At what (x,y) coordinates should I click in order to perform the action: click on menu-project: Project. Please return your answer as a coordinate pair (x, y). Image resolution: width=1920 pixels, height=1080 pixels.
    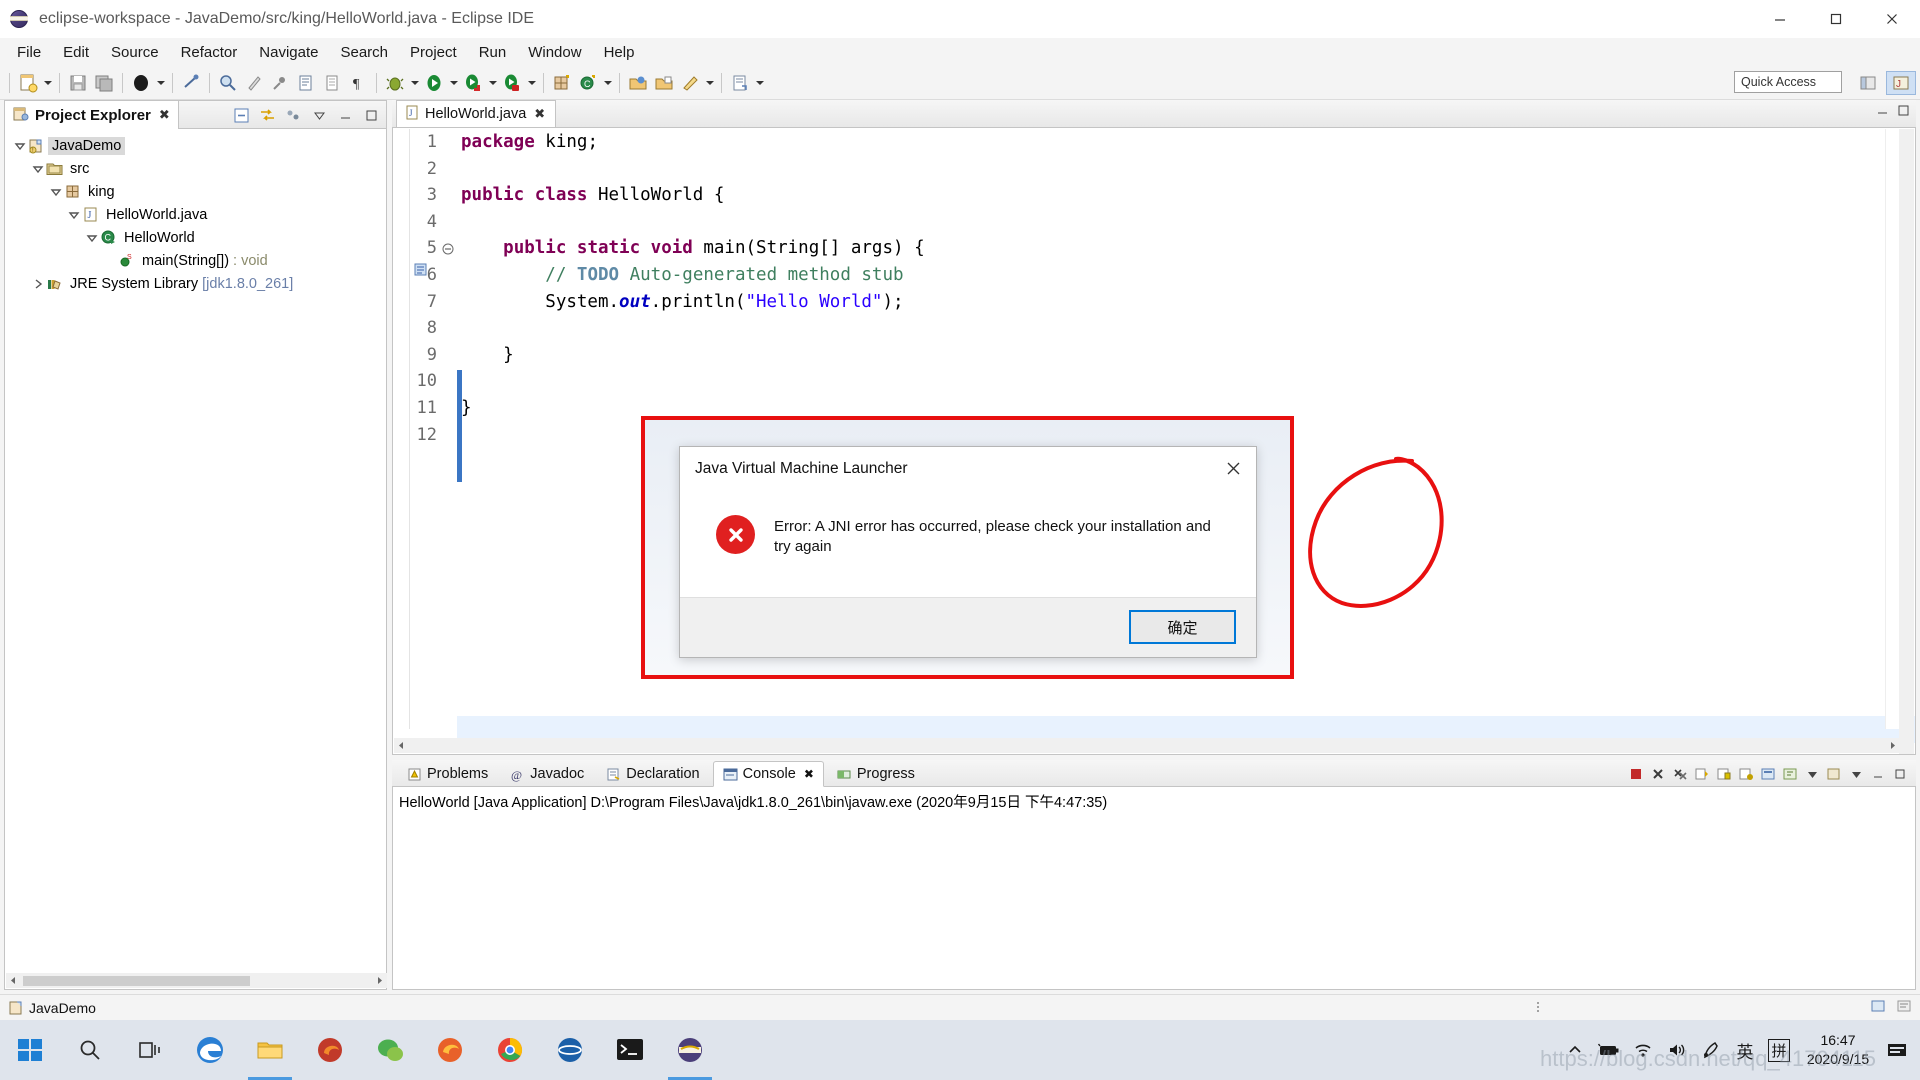
    Looking at the image, I should click on (433, 52).